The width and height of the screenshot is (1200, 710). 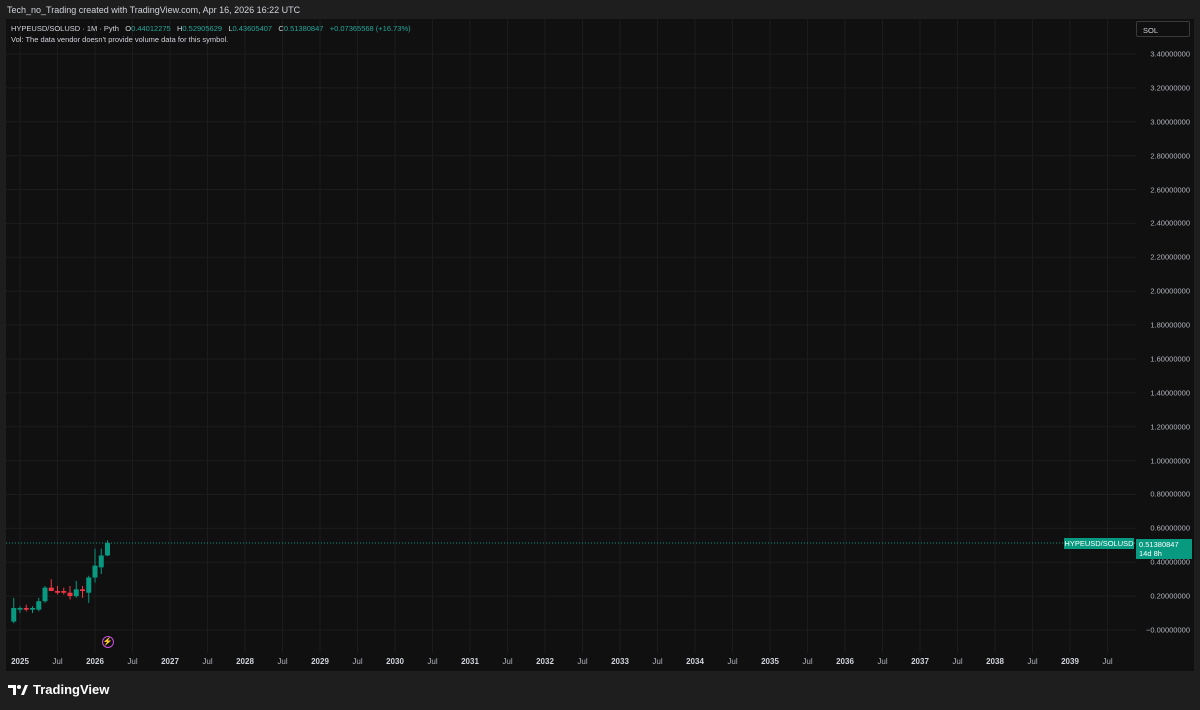 What do you see at coordinates (320, 661) in the screenshot?
I see `x-tick-label: 2029` at bounding box center [320, 661].